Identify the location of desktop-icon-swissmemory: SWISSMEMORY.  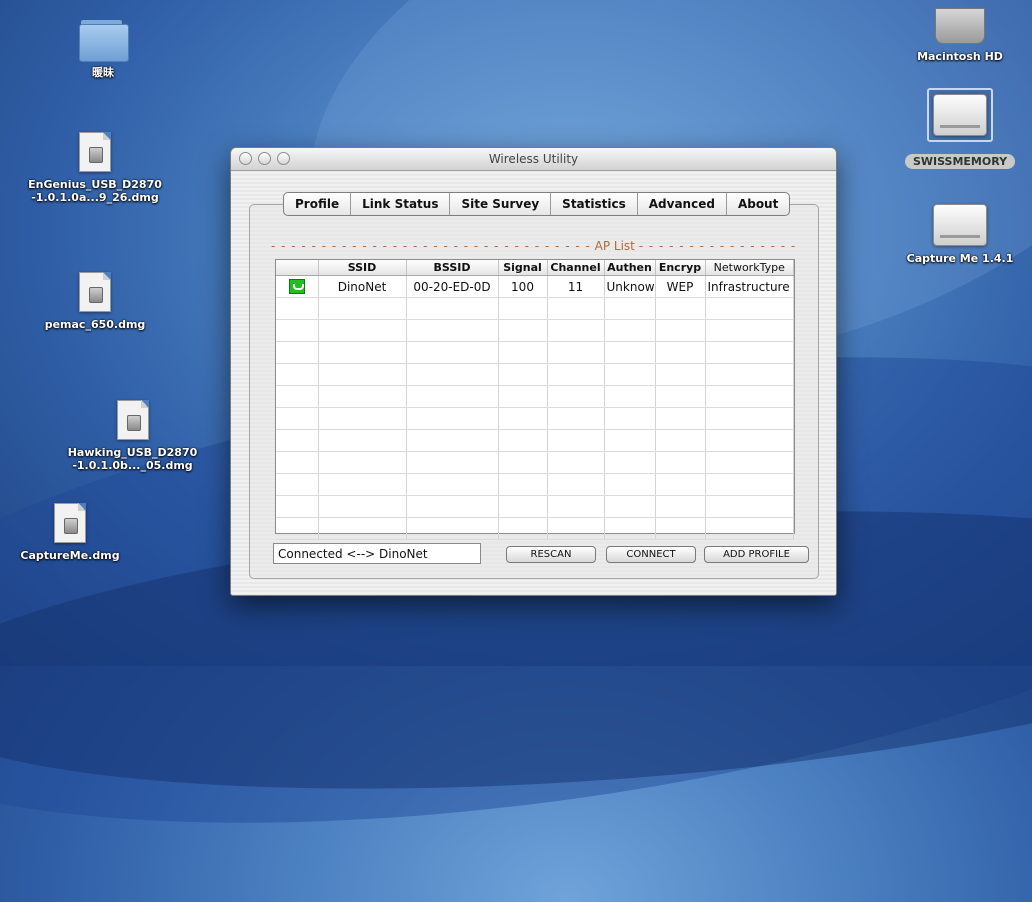
(960, 128).